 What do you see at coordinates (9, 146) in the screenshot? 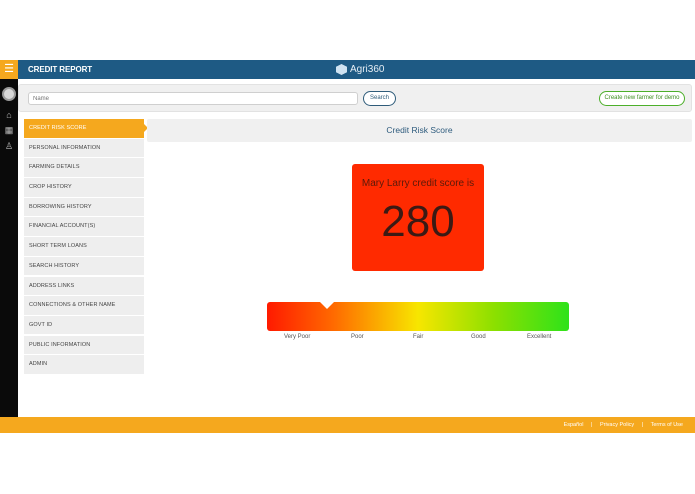
I see `user-icon: ♙` at bounding box center [9, 146].